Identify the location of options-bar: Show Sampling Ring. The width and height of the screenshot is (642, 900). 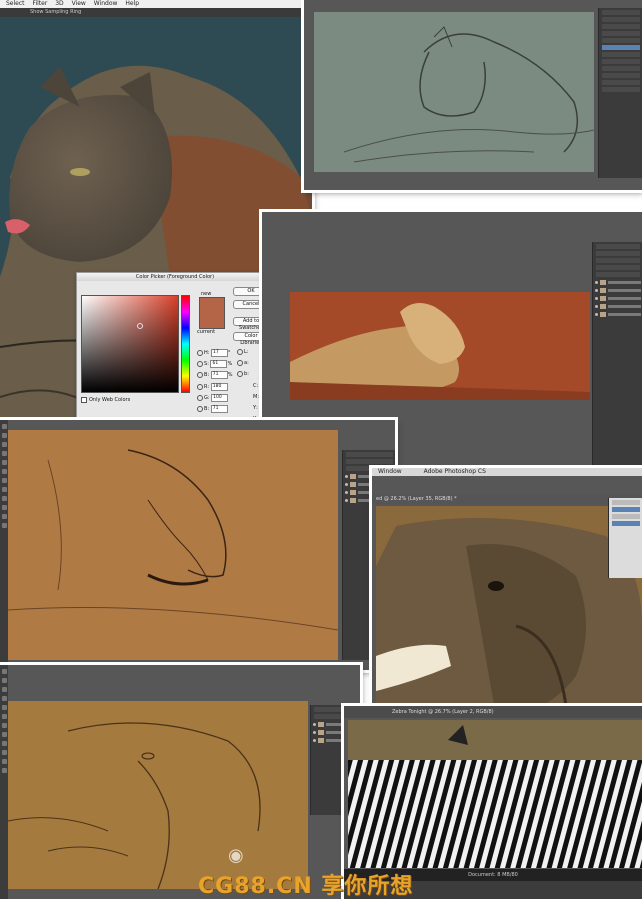
(156, 12).